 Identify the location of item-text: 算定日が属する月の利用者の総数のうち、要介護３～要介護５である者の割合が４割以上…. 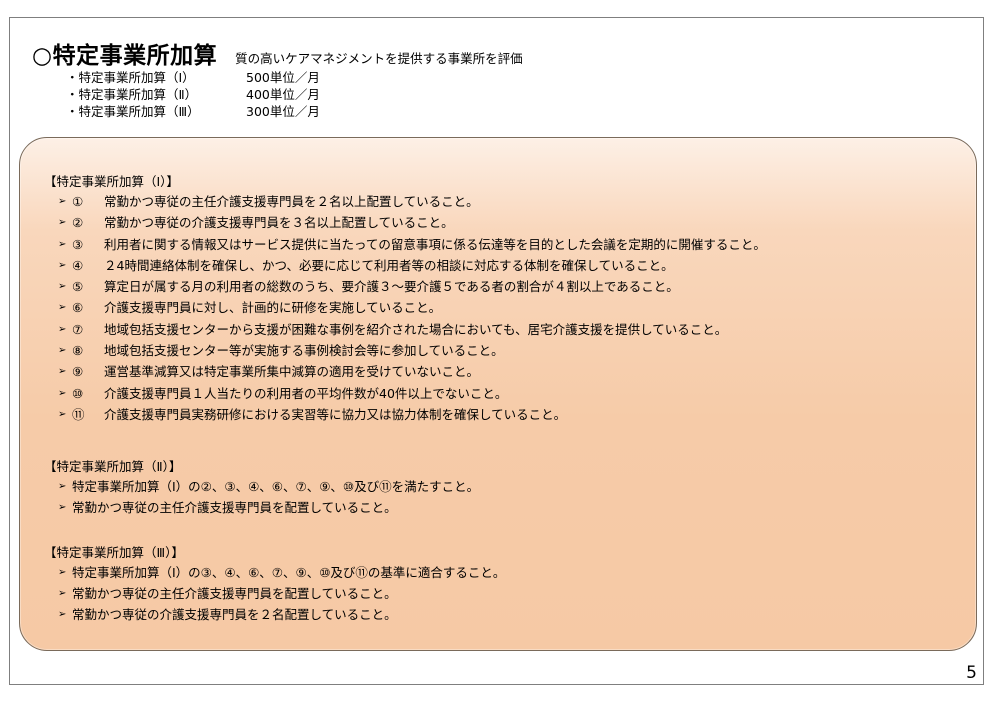
(391, 287).